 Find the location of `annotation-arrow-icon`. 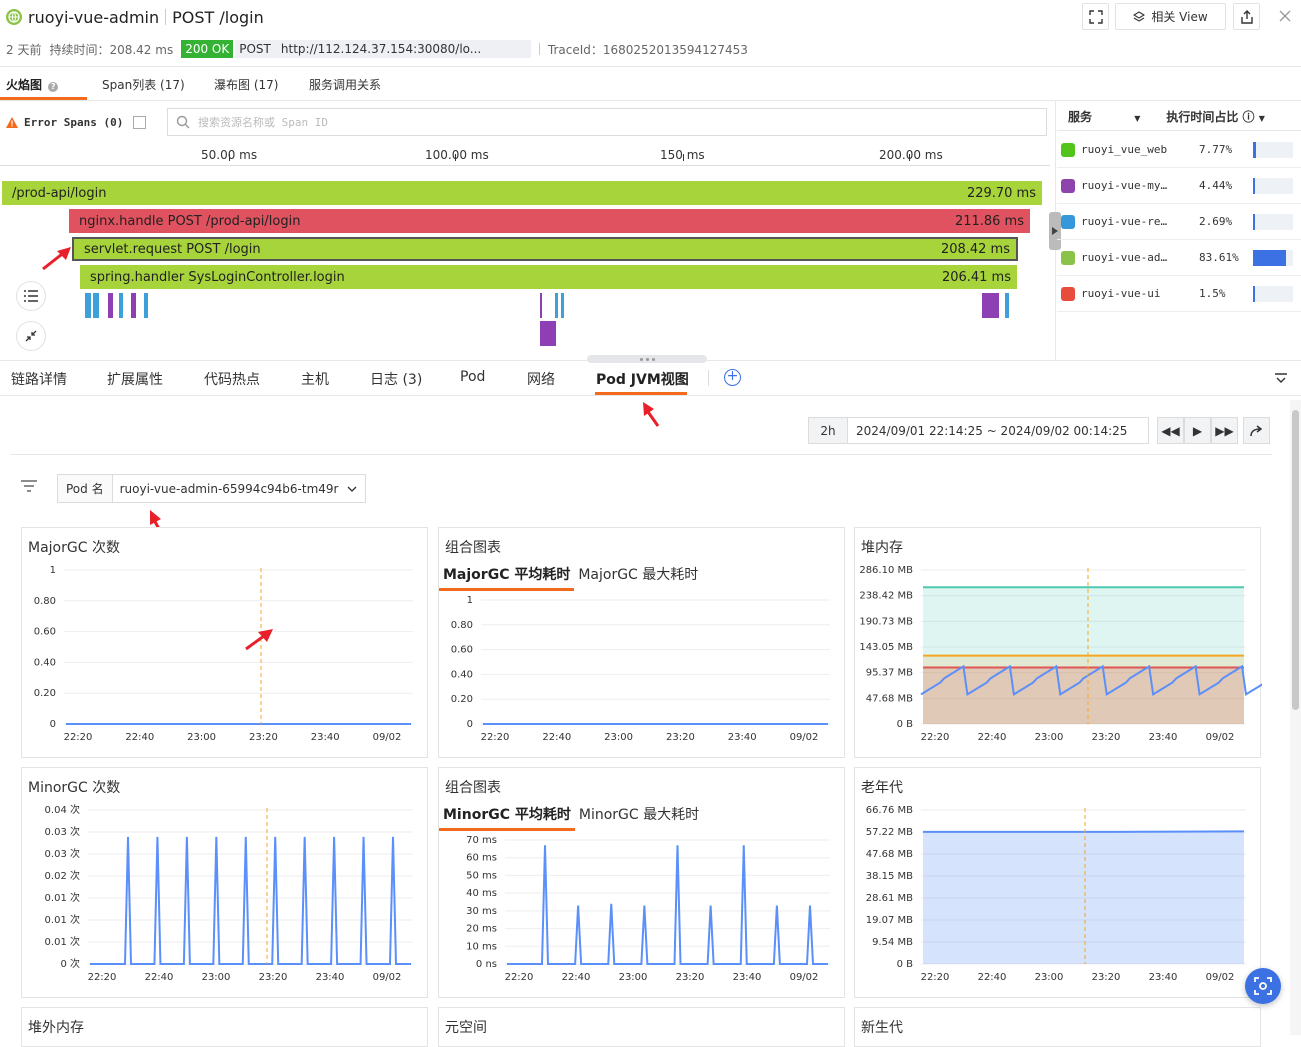

annotation-arrow-icon is located at coordinates (57, 259).